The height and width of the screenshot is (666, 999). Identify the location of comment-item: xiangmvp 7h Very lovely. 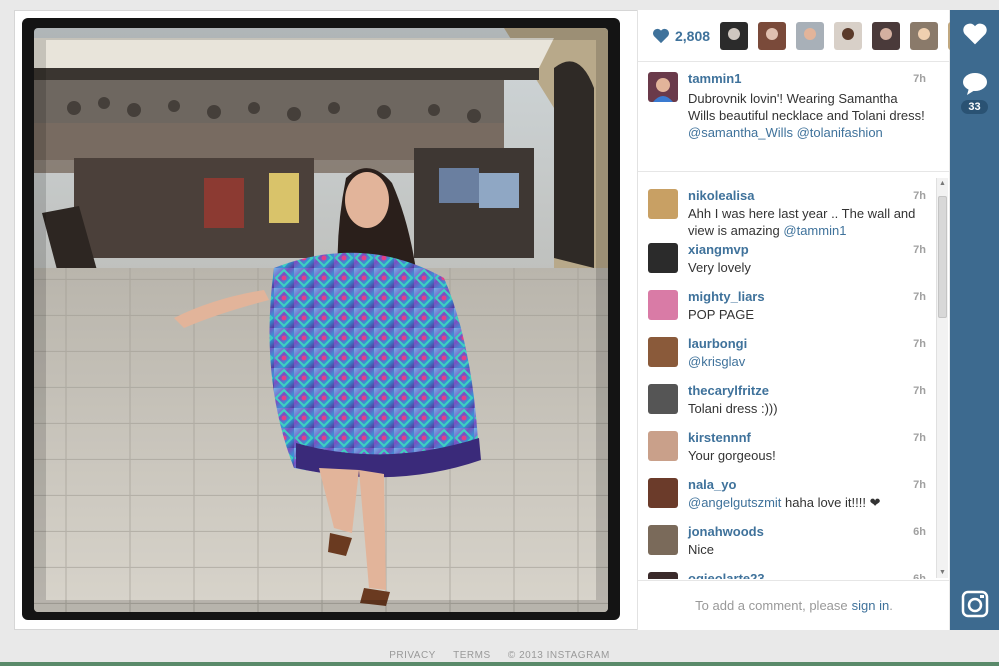
(788, 265).